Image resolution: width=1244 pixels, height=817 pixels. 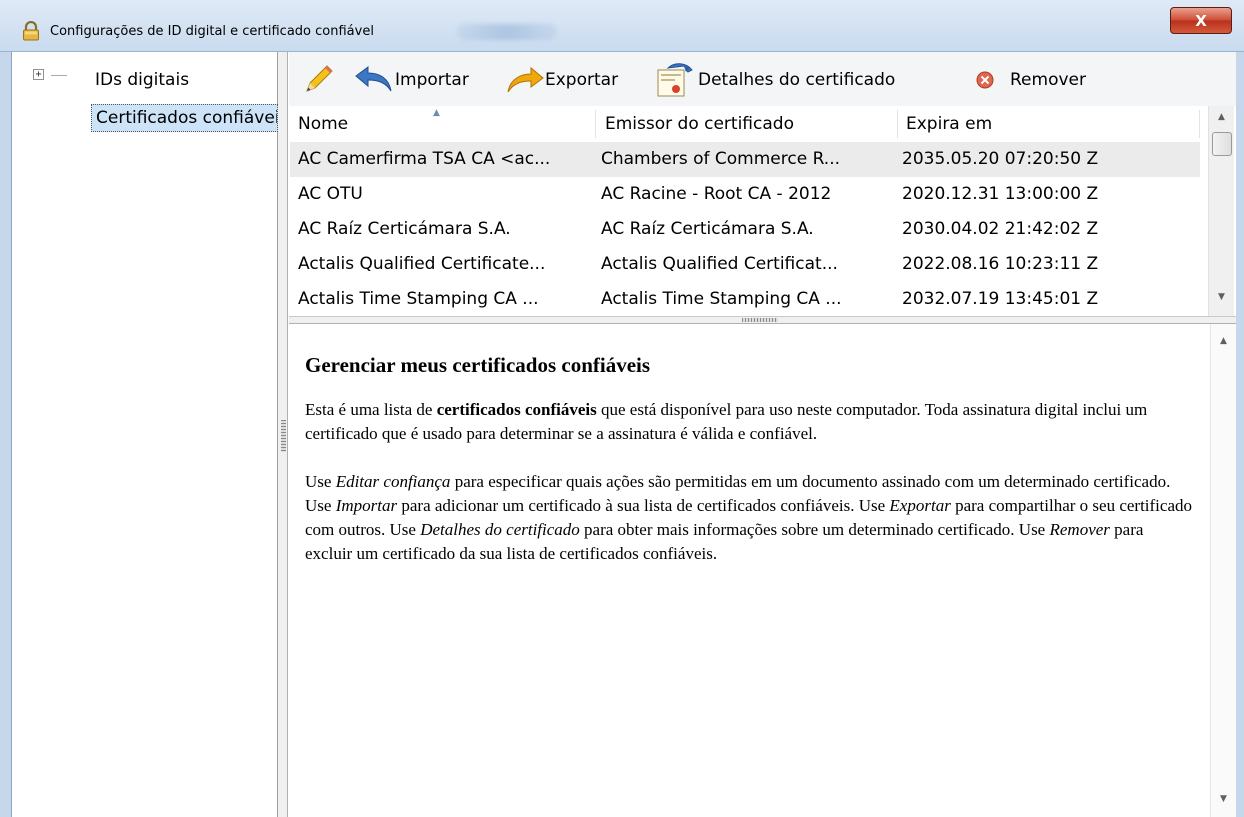 What do you see at coordinates (1000, 229) in the screenshot?
I see `cell-expires: 2030.04.02 21:42:02 Z` at bounding box center [1000, 229].